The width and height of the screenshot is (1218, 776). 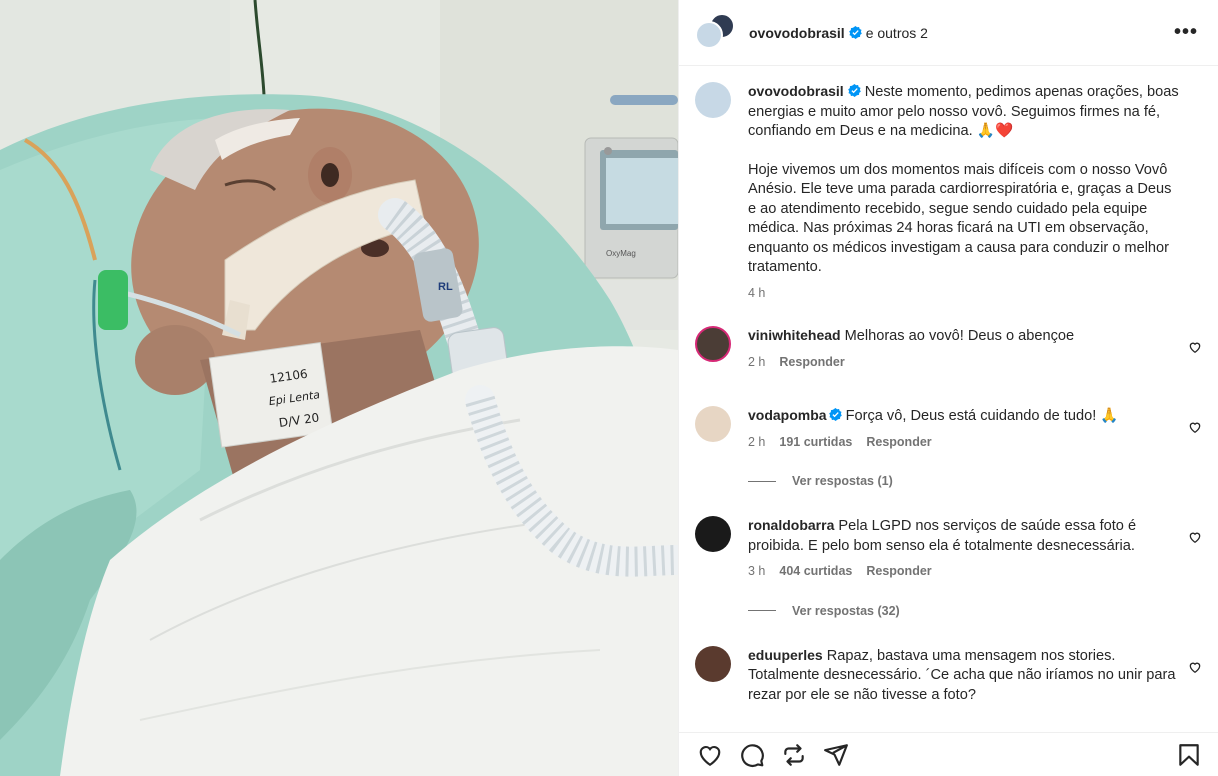 What do you see at coordinates (948, 33) in the screenshot?
I see `post-header: ovovodobrasil e outros 2 •••` at bounding box center [948, 33].